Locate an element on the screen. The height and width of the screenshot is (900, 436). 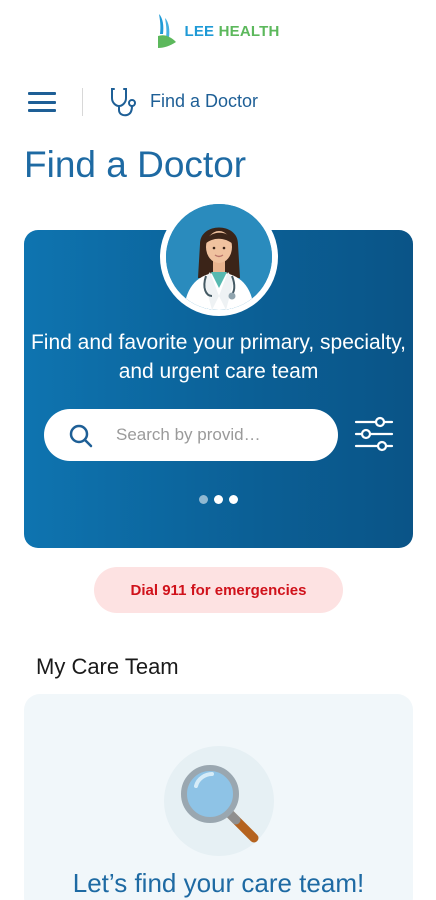
hamburger-menu-icon is located at coordinates (42, 102).